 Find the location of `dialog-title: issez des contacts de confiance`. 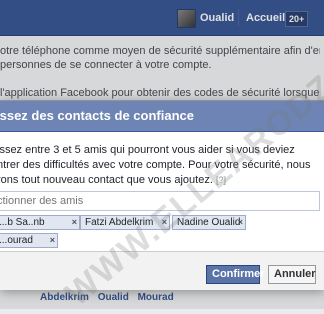

dialog-title: issez des contacts de confiance is located at coordinates (162, 116).